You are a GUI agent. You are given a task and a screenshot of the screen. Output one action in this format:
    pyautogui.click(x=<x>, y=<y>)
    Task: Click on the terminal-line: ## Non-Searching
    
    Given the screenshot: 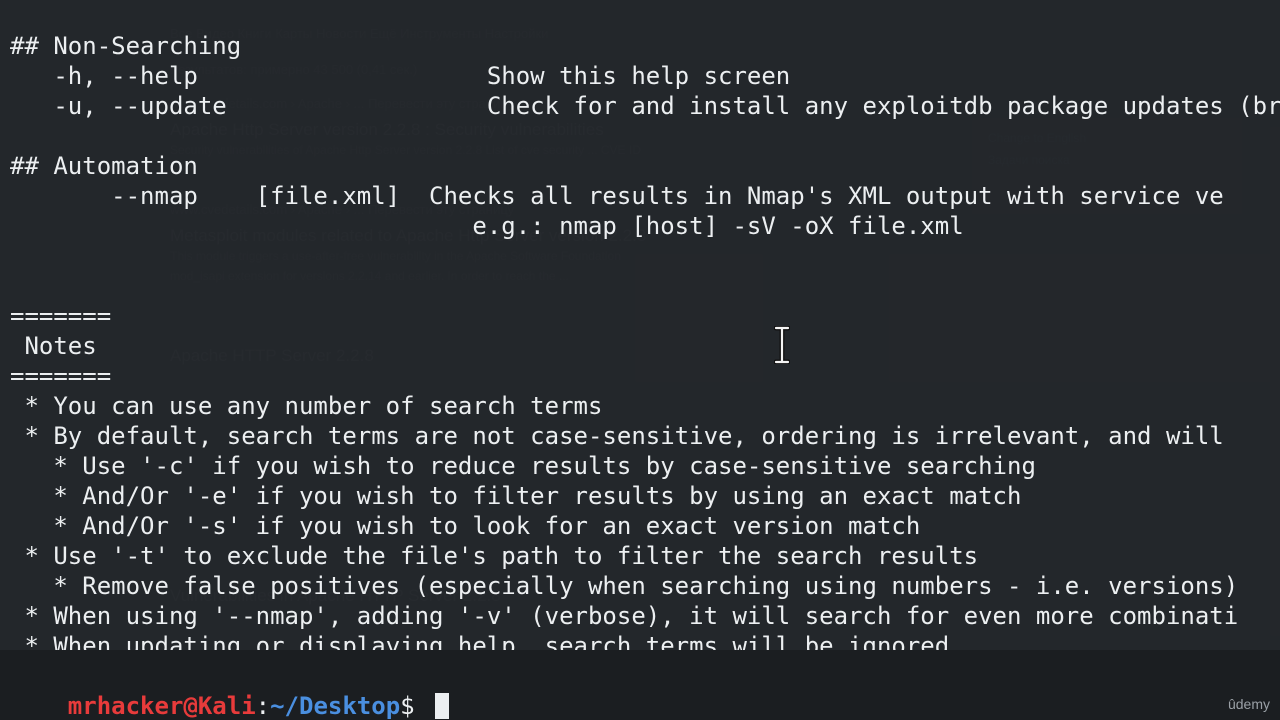 What is the action you would take?
    pyautogui.click(x=126, y=46)
    